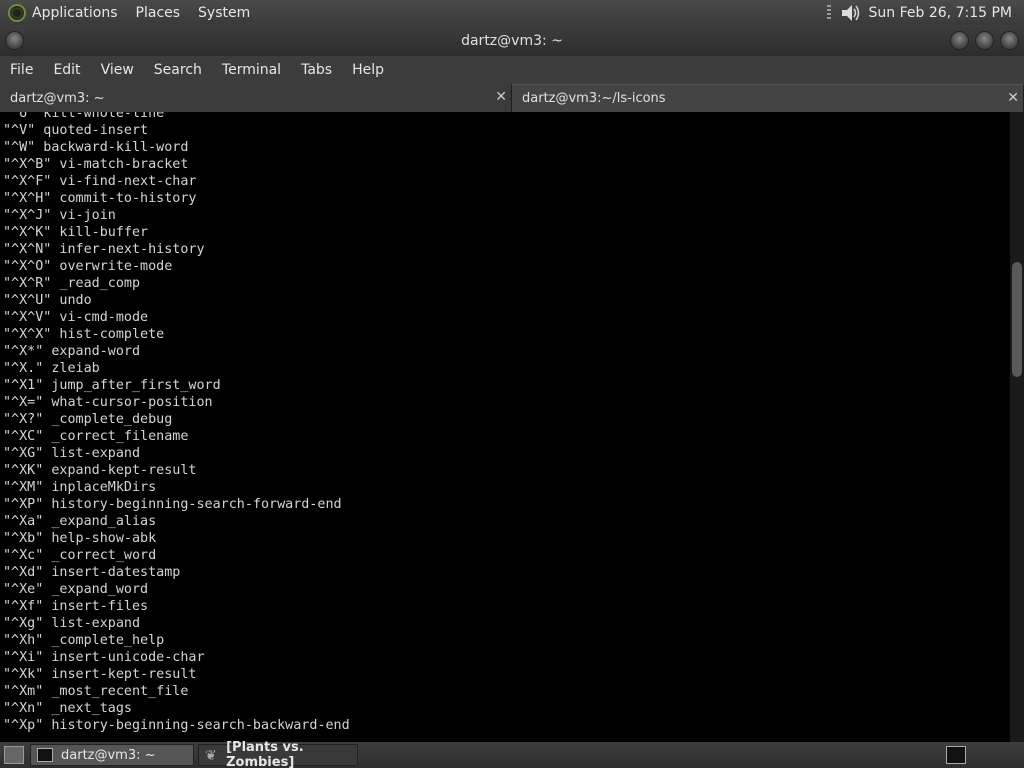  What do you see at coordinates (1017, 427) in the screenshot?
I see `terminal-scrollbar` at bounding box center [1017, 427].